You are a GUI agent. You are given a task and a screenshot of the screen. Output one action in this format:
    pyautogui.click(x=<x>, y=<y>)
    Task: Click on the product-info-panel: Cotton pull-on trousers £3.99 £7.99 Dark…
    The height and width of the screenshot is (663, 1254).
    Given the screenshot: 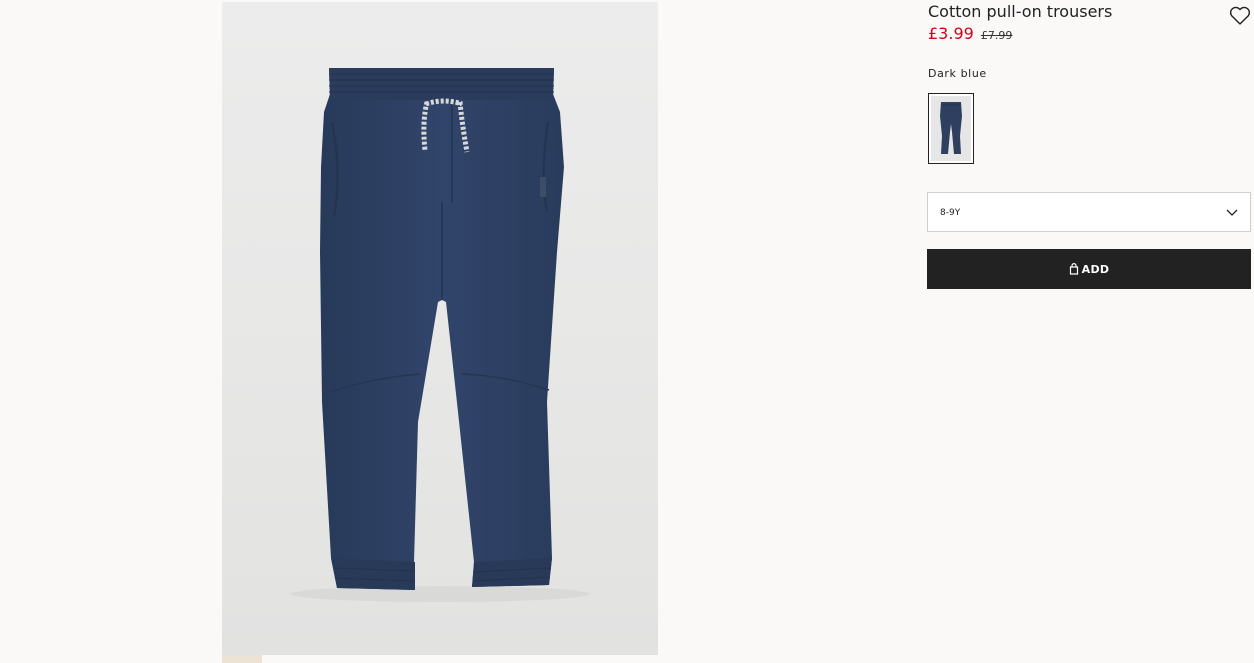 What is the action you would take?
    pyautogui.click(x=1089, y=150)
    